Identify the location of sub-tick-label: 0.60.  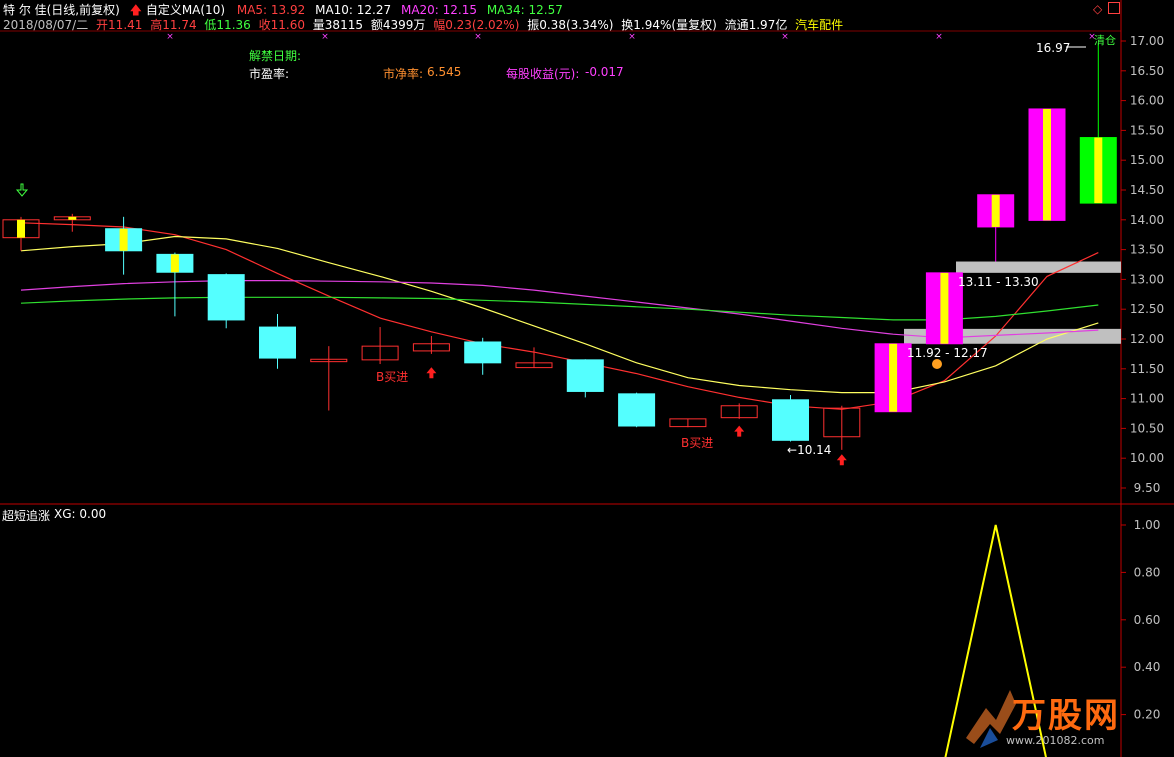
(1147, 620).